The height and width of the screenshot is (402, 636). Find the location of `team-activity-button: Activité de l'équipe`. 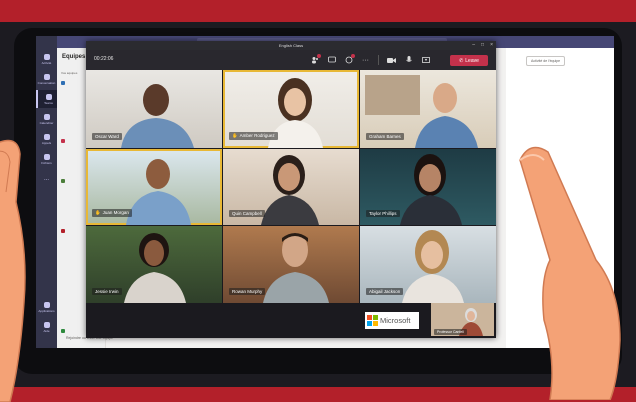

team-activity-button: Activité de l'équipe is located at coordinates (546, 61).